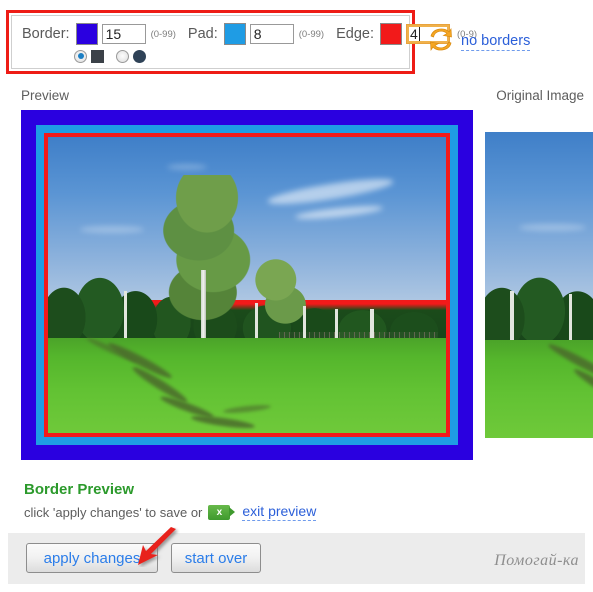 The width and height of the screenshot is (593, 592). What do you see at coordinates (311, 34) in the screenshot?
I see `pad-range-hint: (0-99)` at bounding box center [311, 34].